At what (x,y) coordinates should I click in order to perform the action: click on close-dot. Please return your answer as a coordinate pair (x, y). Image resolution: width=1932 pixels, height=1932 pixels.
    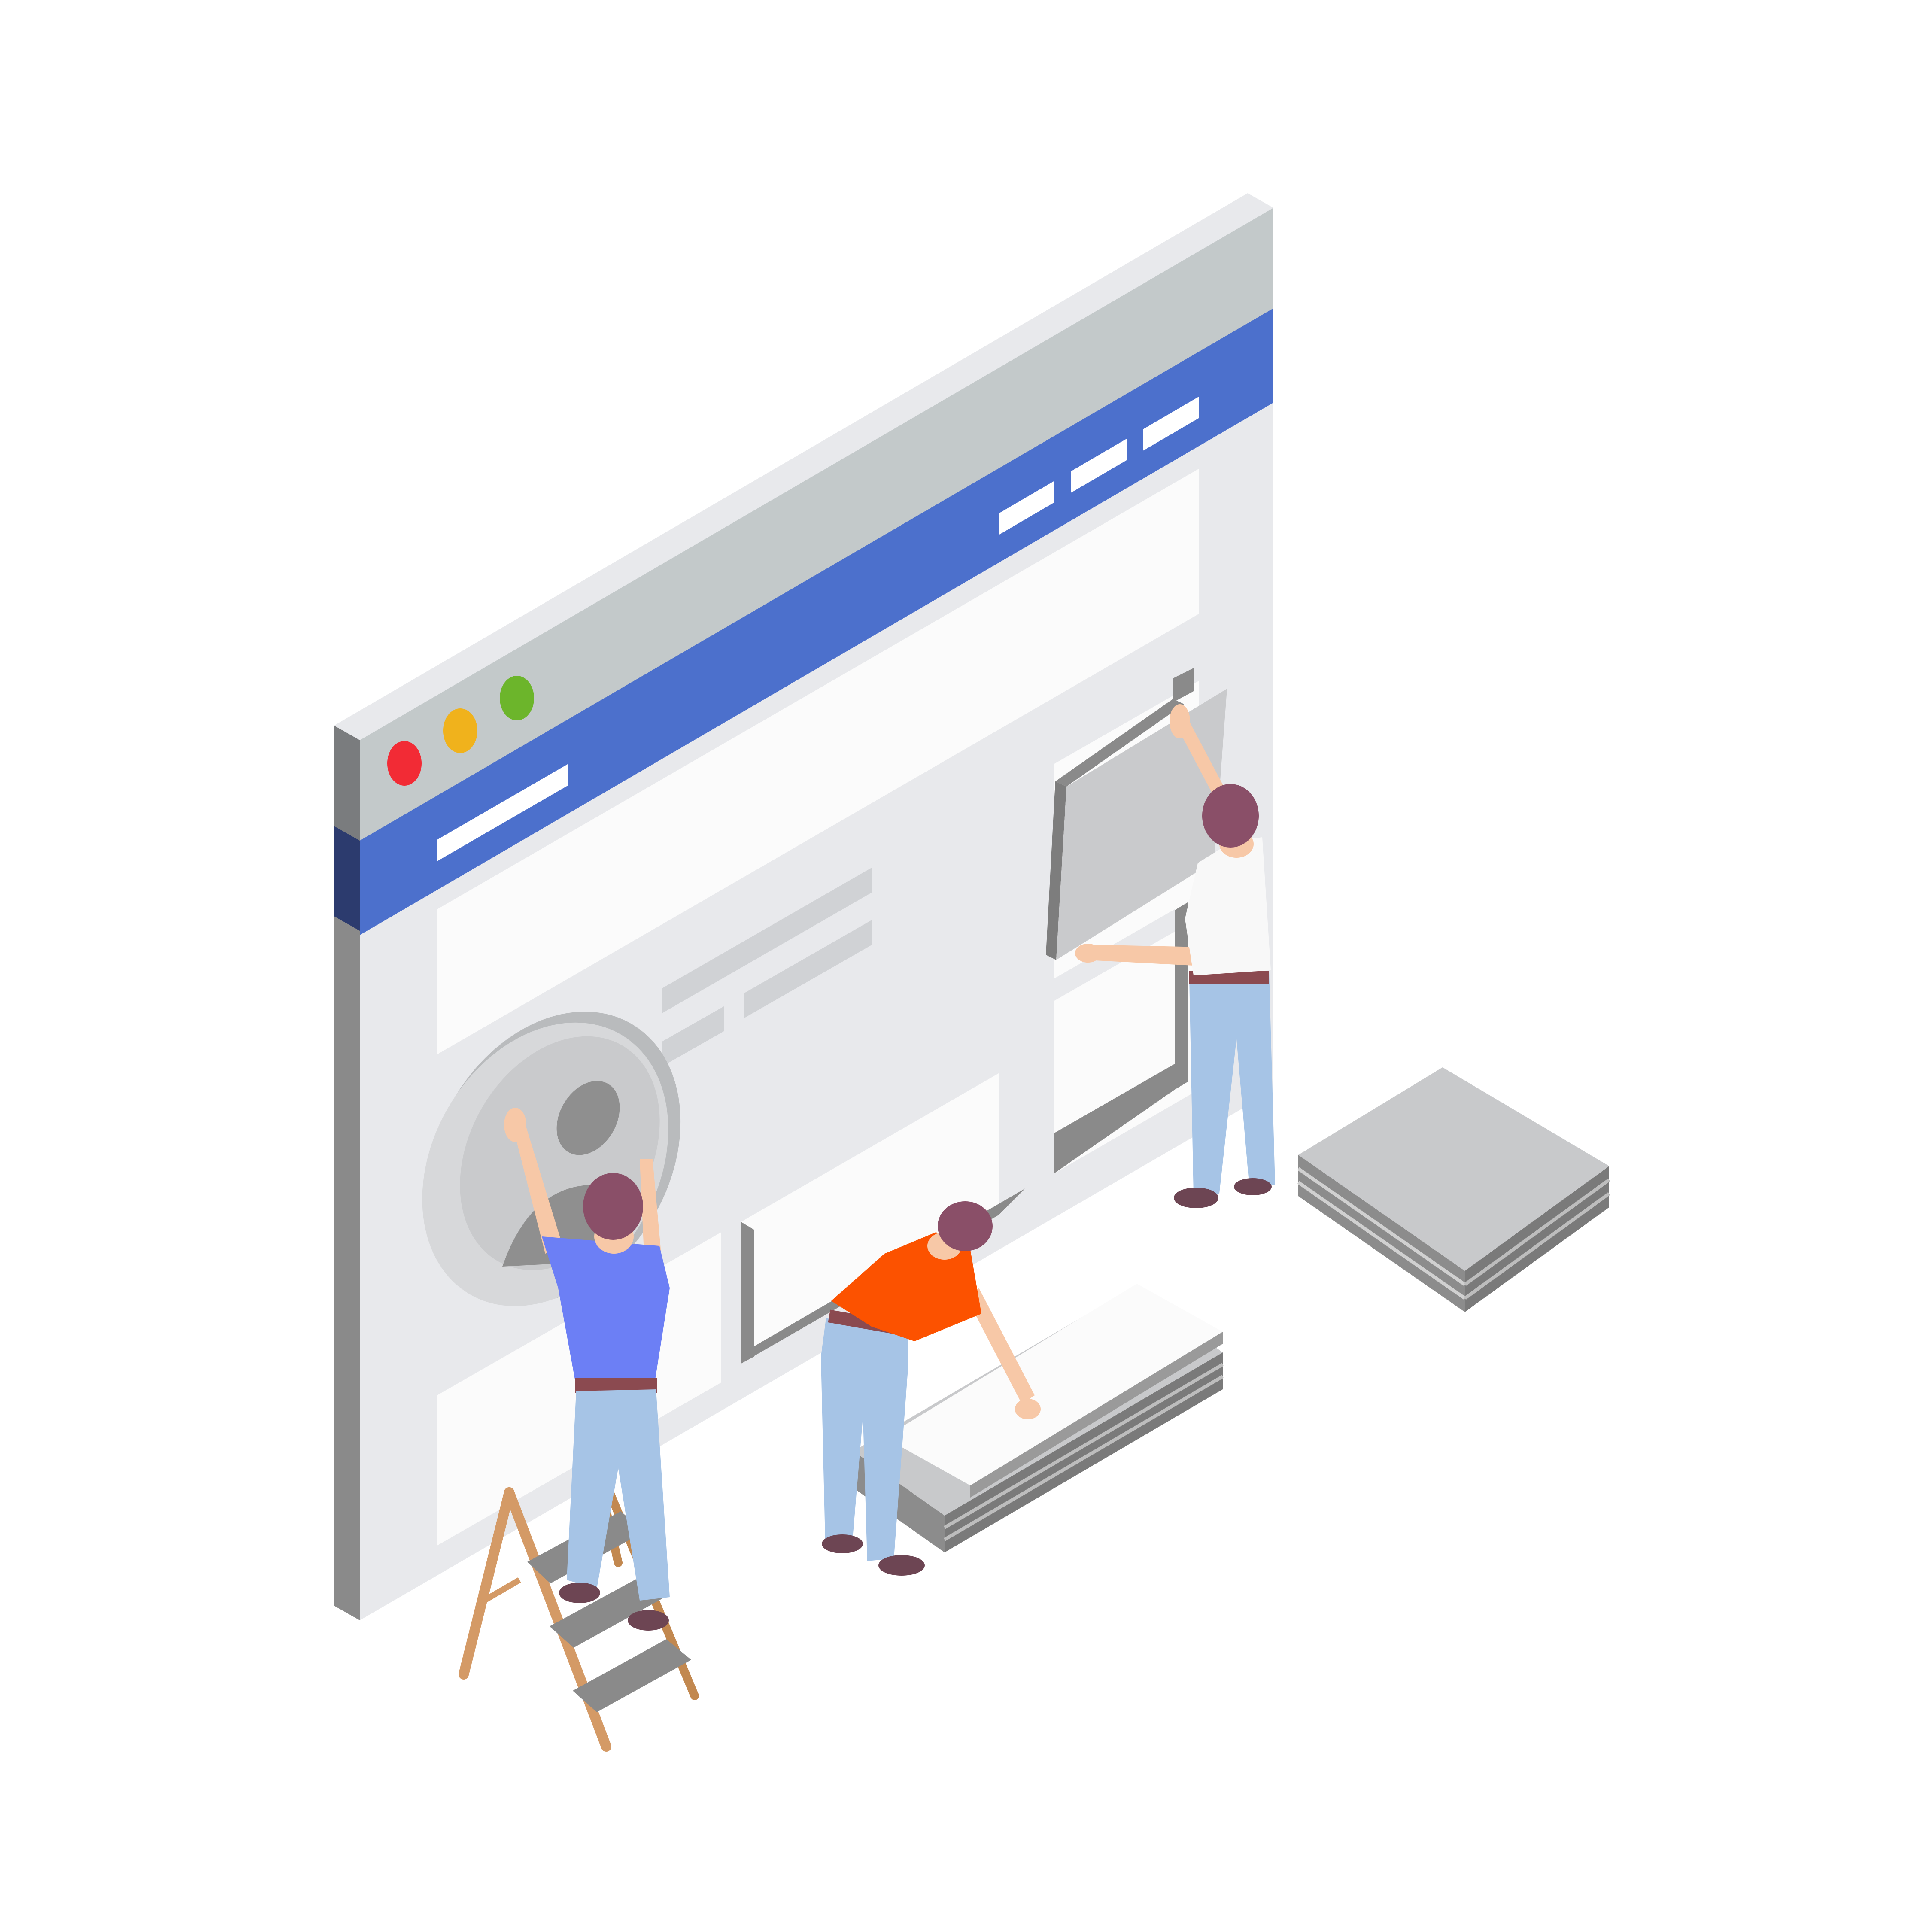
    Looking at the image, I should click on (404, 764).